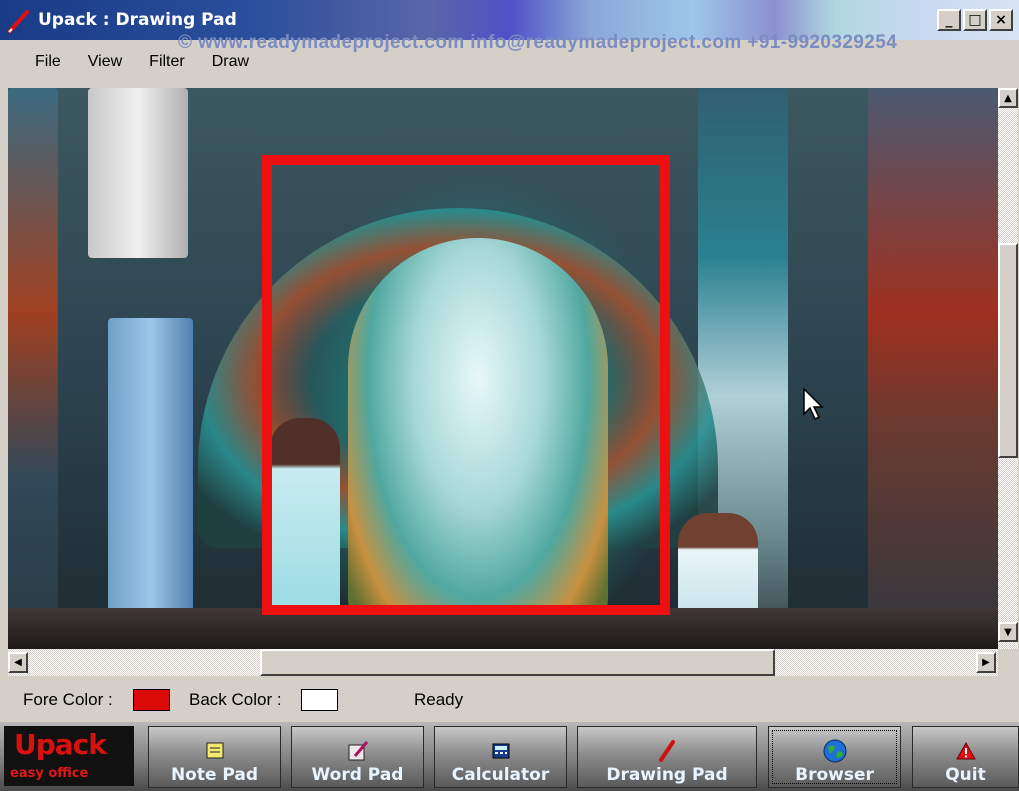 Image resolution: width=1019 pixels, height=791 pixels. What do you see at coordinates (1008, 350) in the screenshot?
I see `vertical-scroll-thumb` at bounding box center [1008, 350].